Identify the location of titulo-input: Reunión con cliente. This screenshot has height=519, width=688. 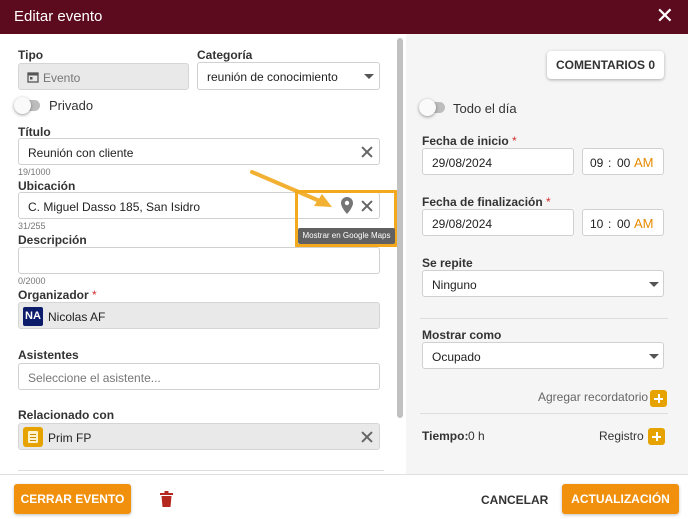
(199, 151).